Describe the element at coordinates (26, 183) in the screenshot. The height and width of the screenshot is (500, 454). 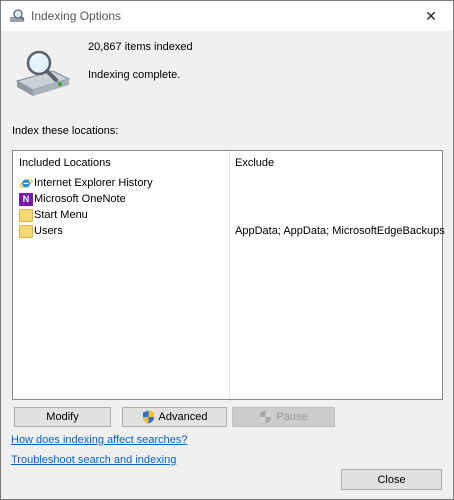
I see `ie-icon` at that location.